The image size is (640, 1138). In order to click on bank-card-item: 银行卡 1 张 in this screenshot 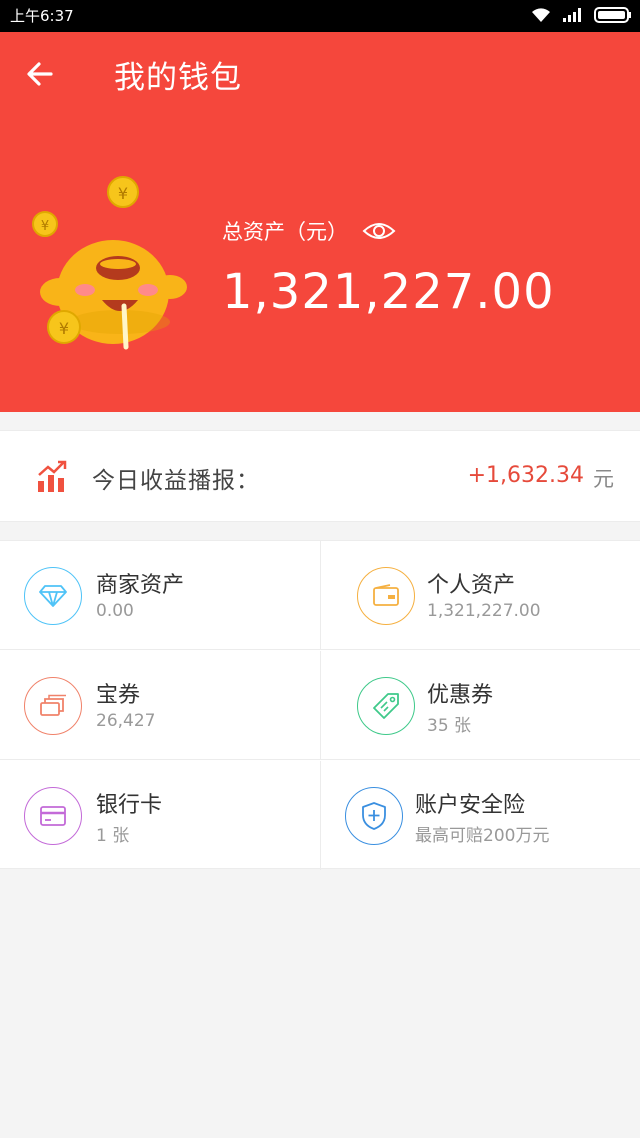, I will do `click(160, 815)`.